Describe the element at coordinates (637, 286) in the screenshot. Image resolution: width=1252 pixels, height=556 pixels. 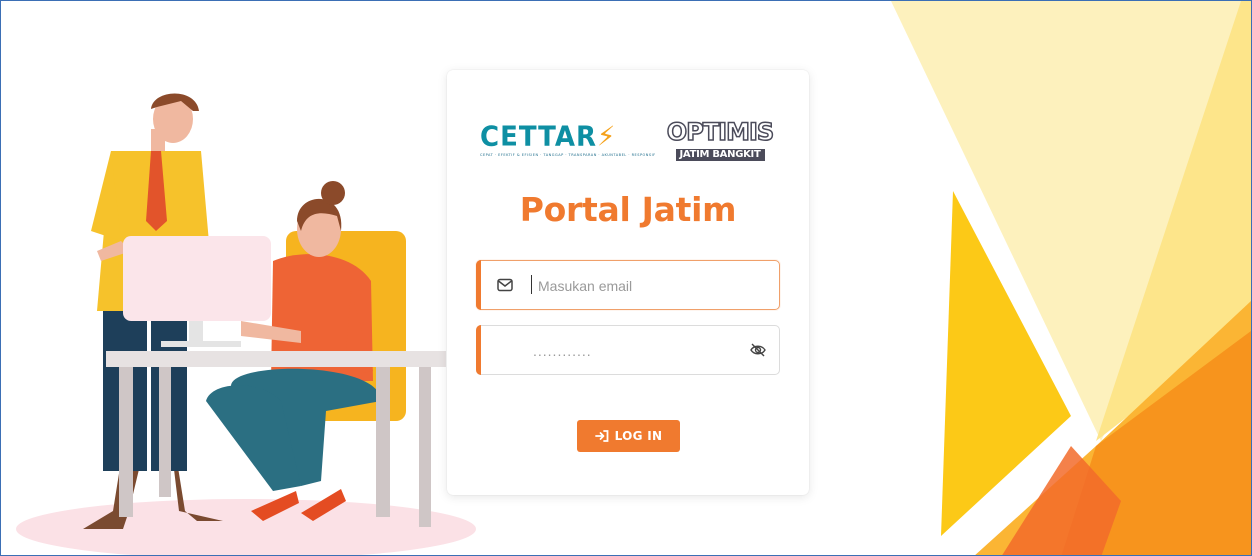
I see `email-input` at that location.